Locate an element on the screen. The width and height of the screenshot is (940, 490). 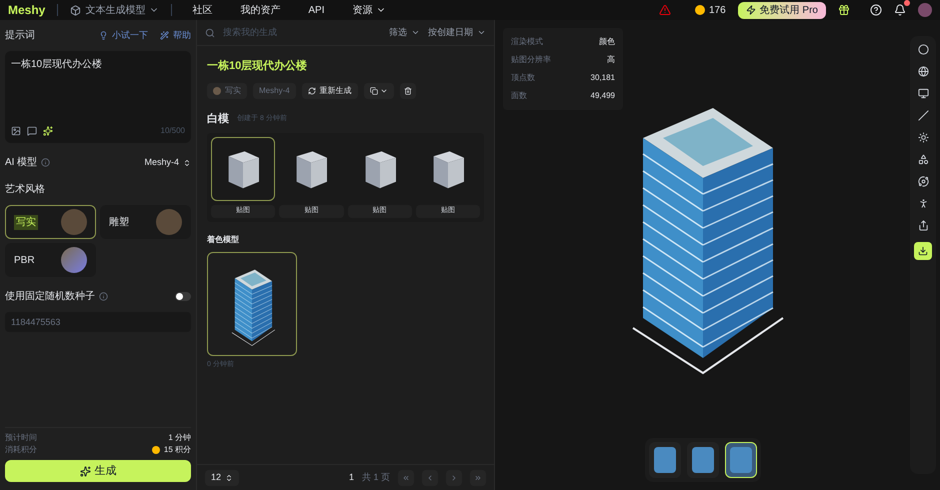
style-option: PBR is located at coordinates (50, 260).